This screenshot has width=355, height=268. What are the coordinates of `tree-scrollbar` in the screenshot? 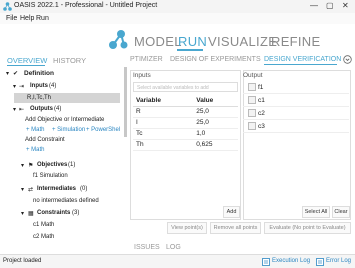 It's located at (125, 102).